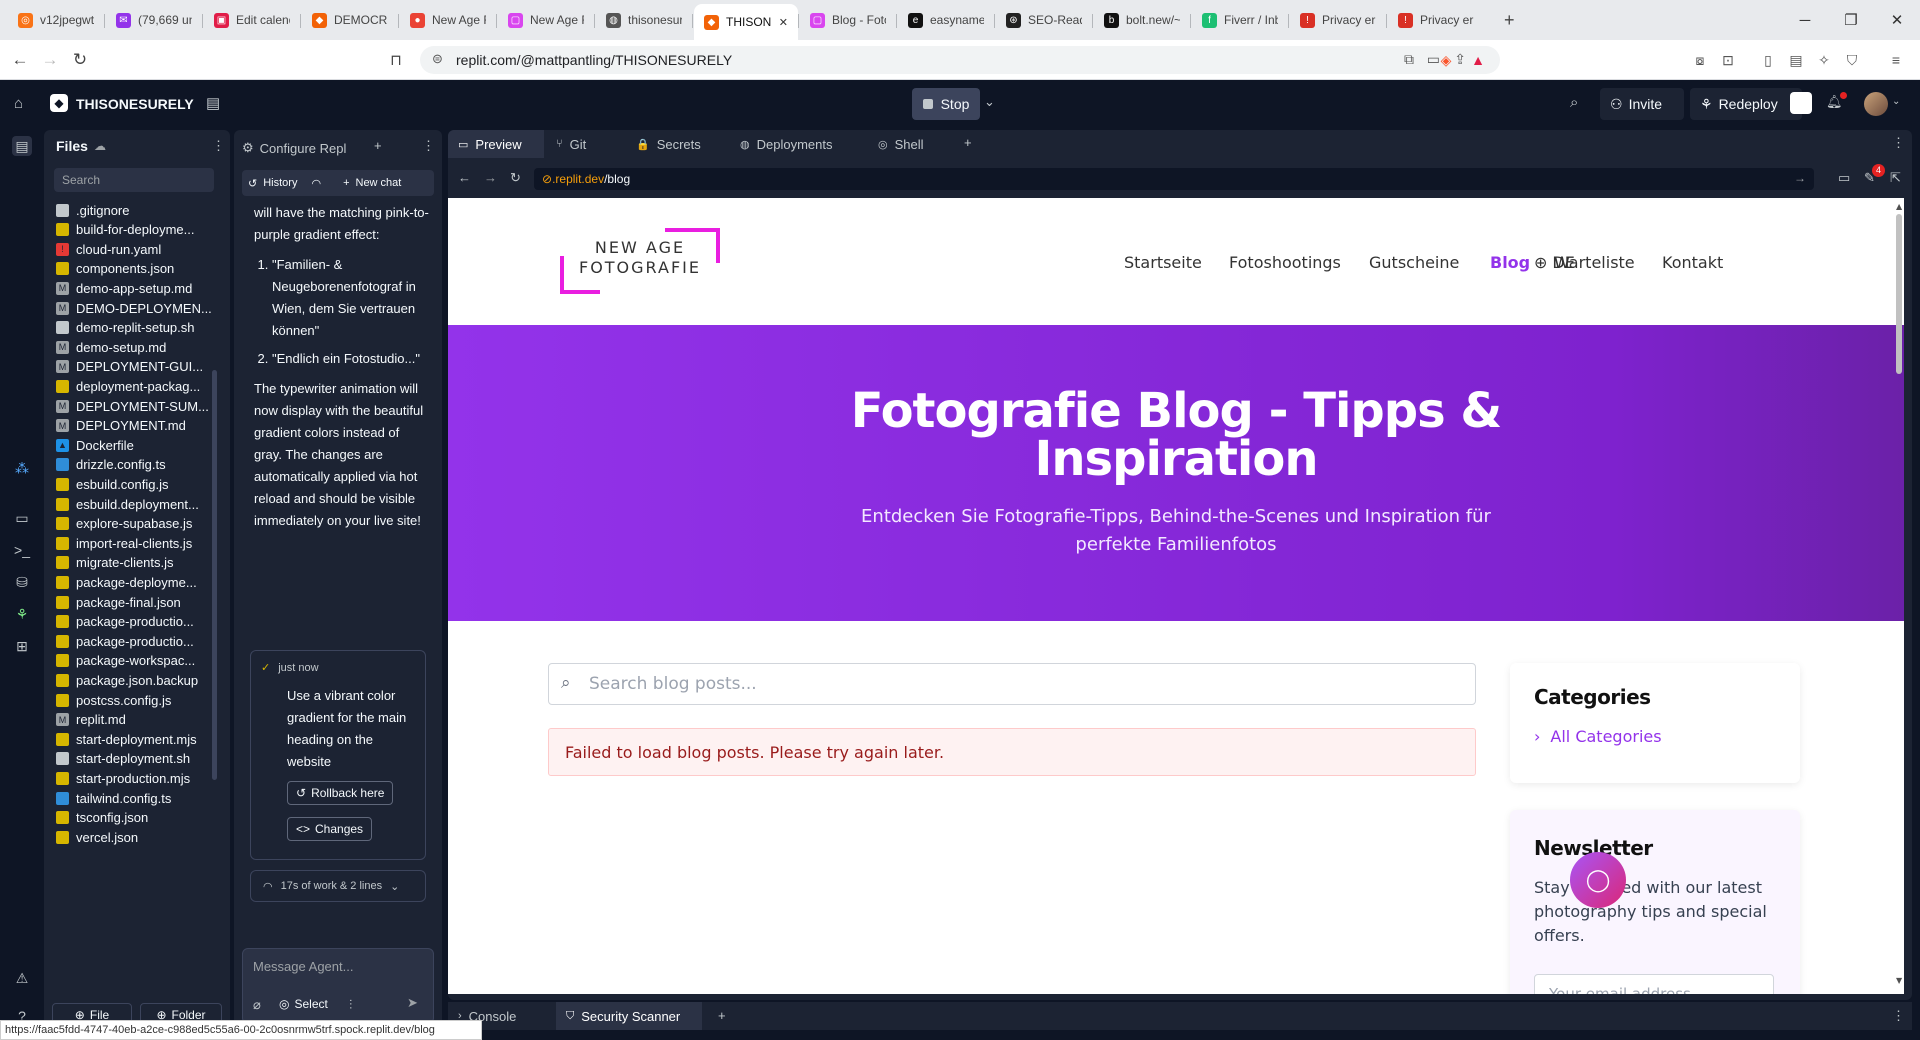  What do you see at coordinates (294, 148) in the screenshot?
I see `tab-configure-repl: ⚙ Configure Repl` at bounding box center [294, 148].